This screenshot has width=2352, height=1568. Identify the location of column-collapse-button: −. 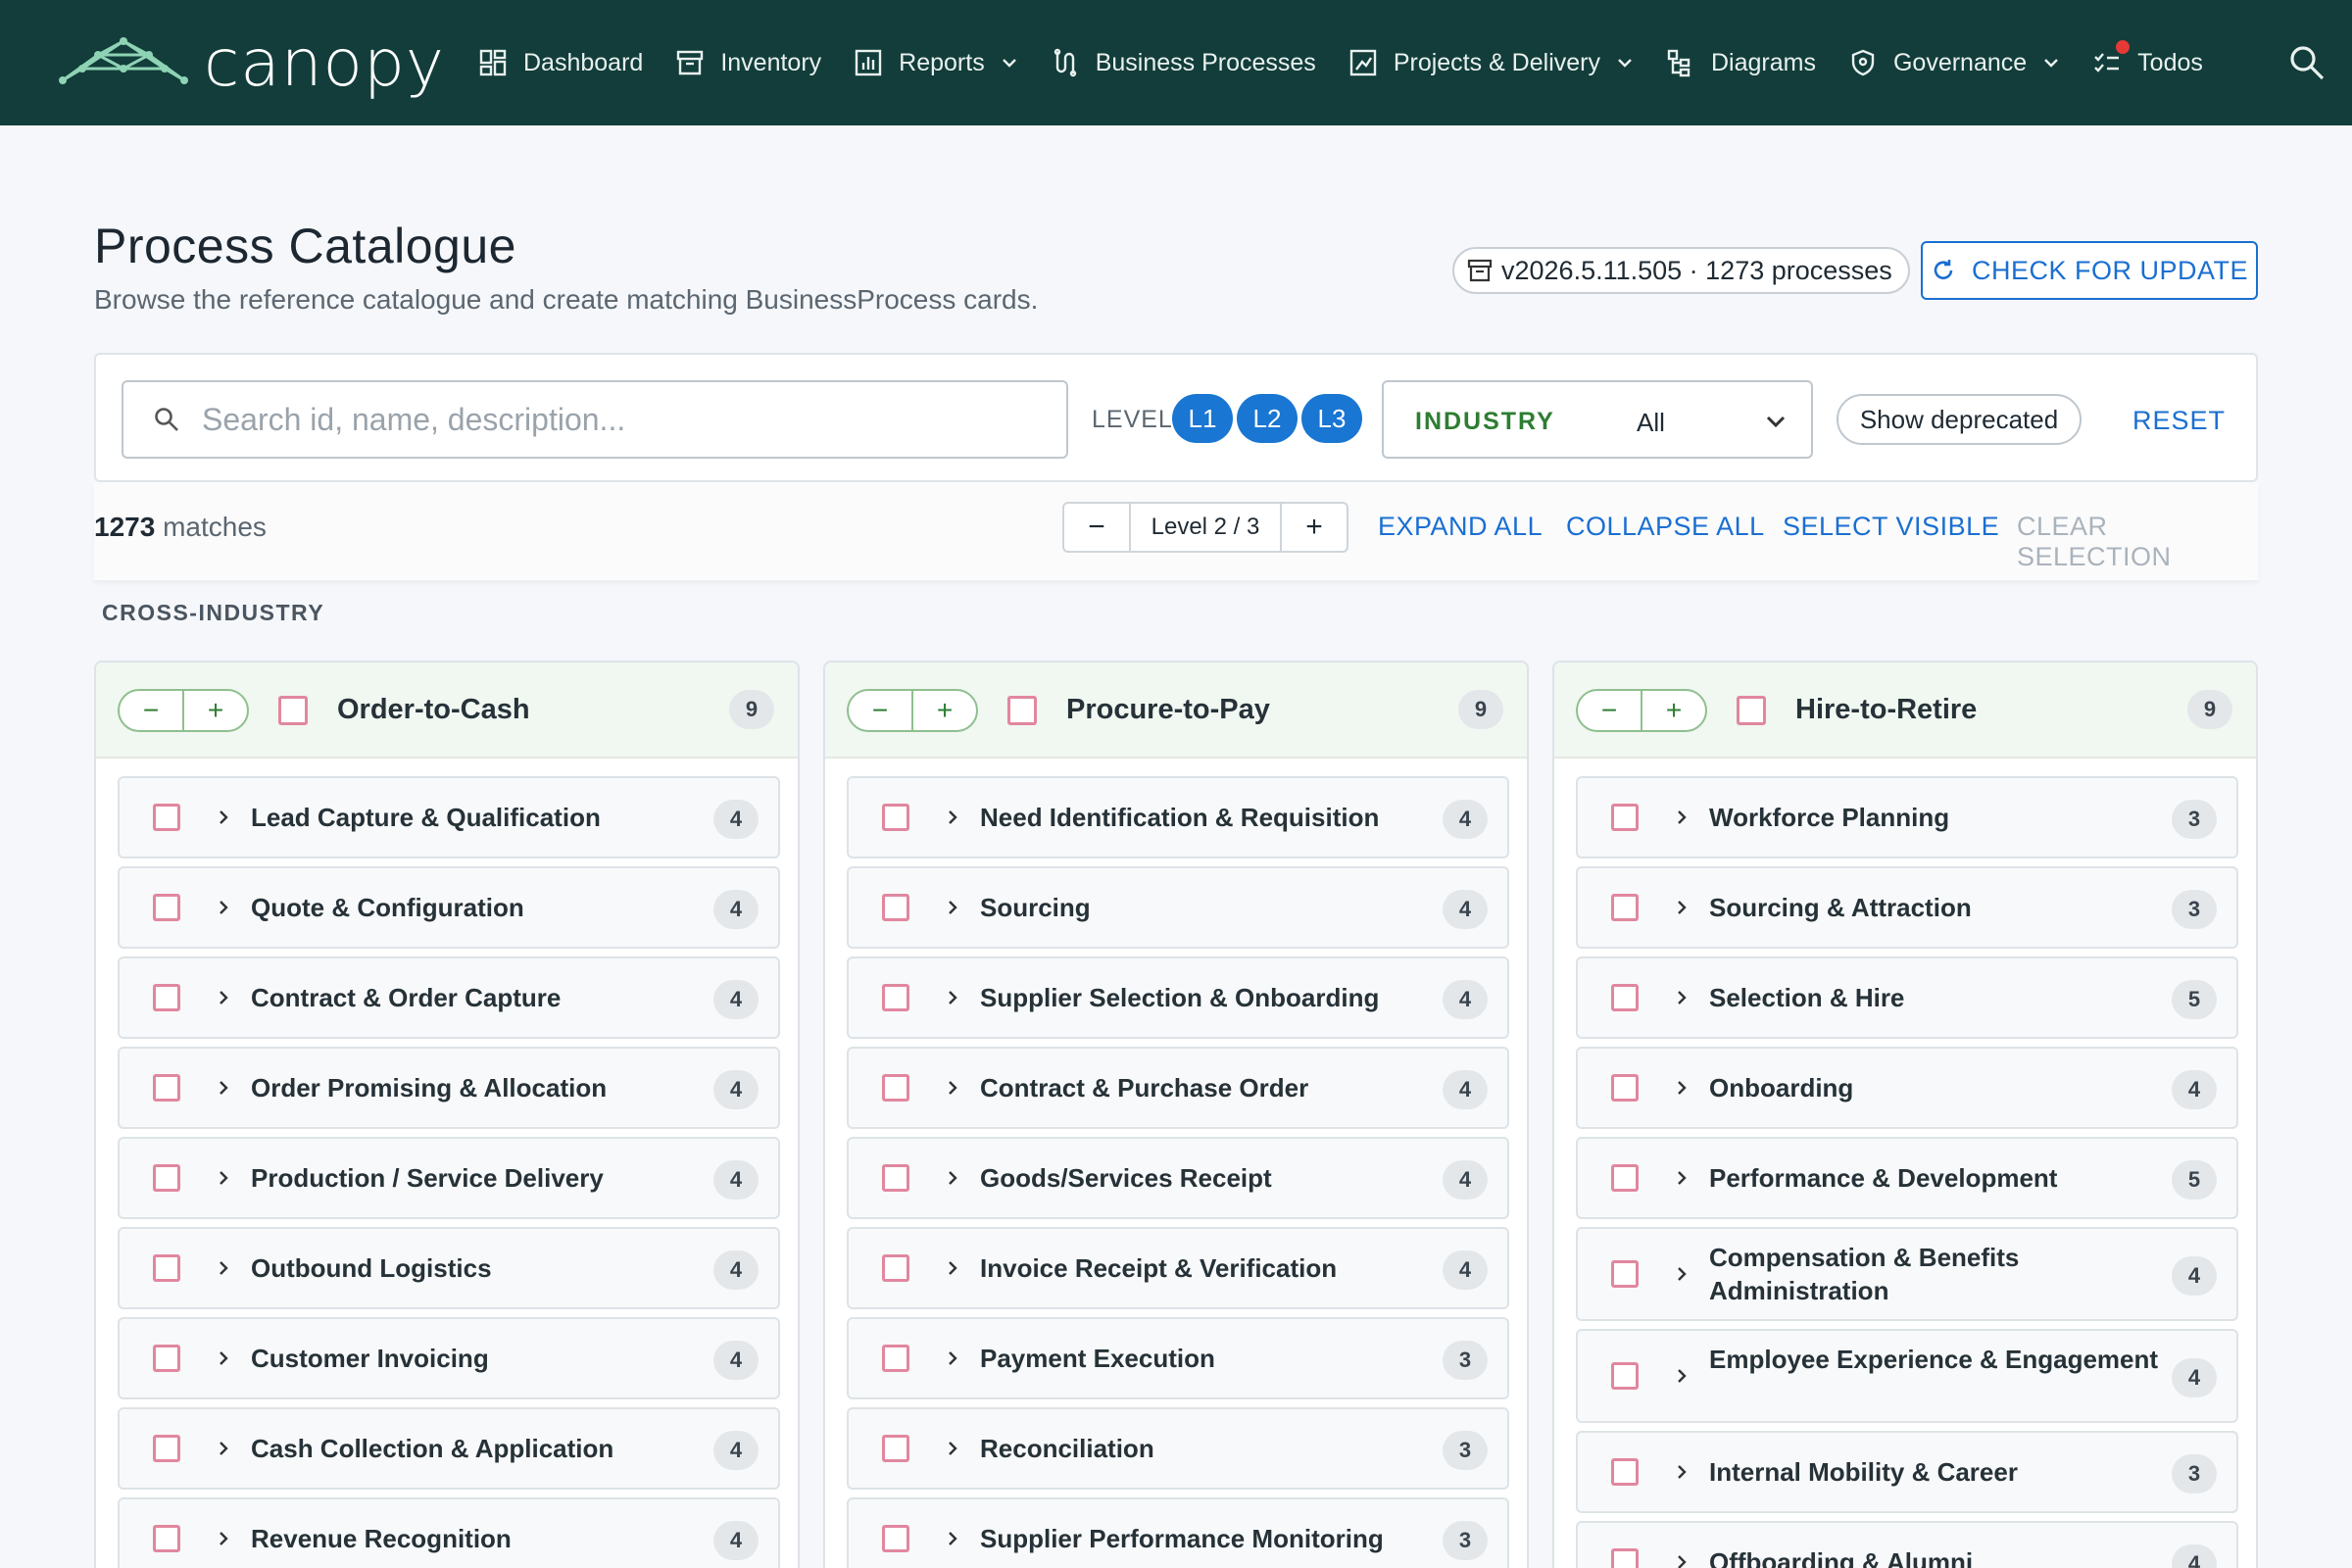
(151, 710).